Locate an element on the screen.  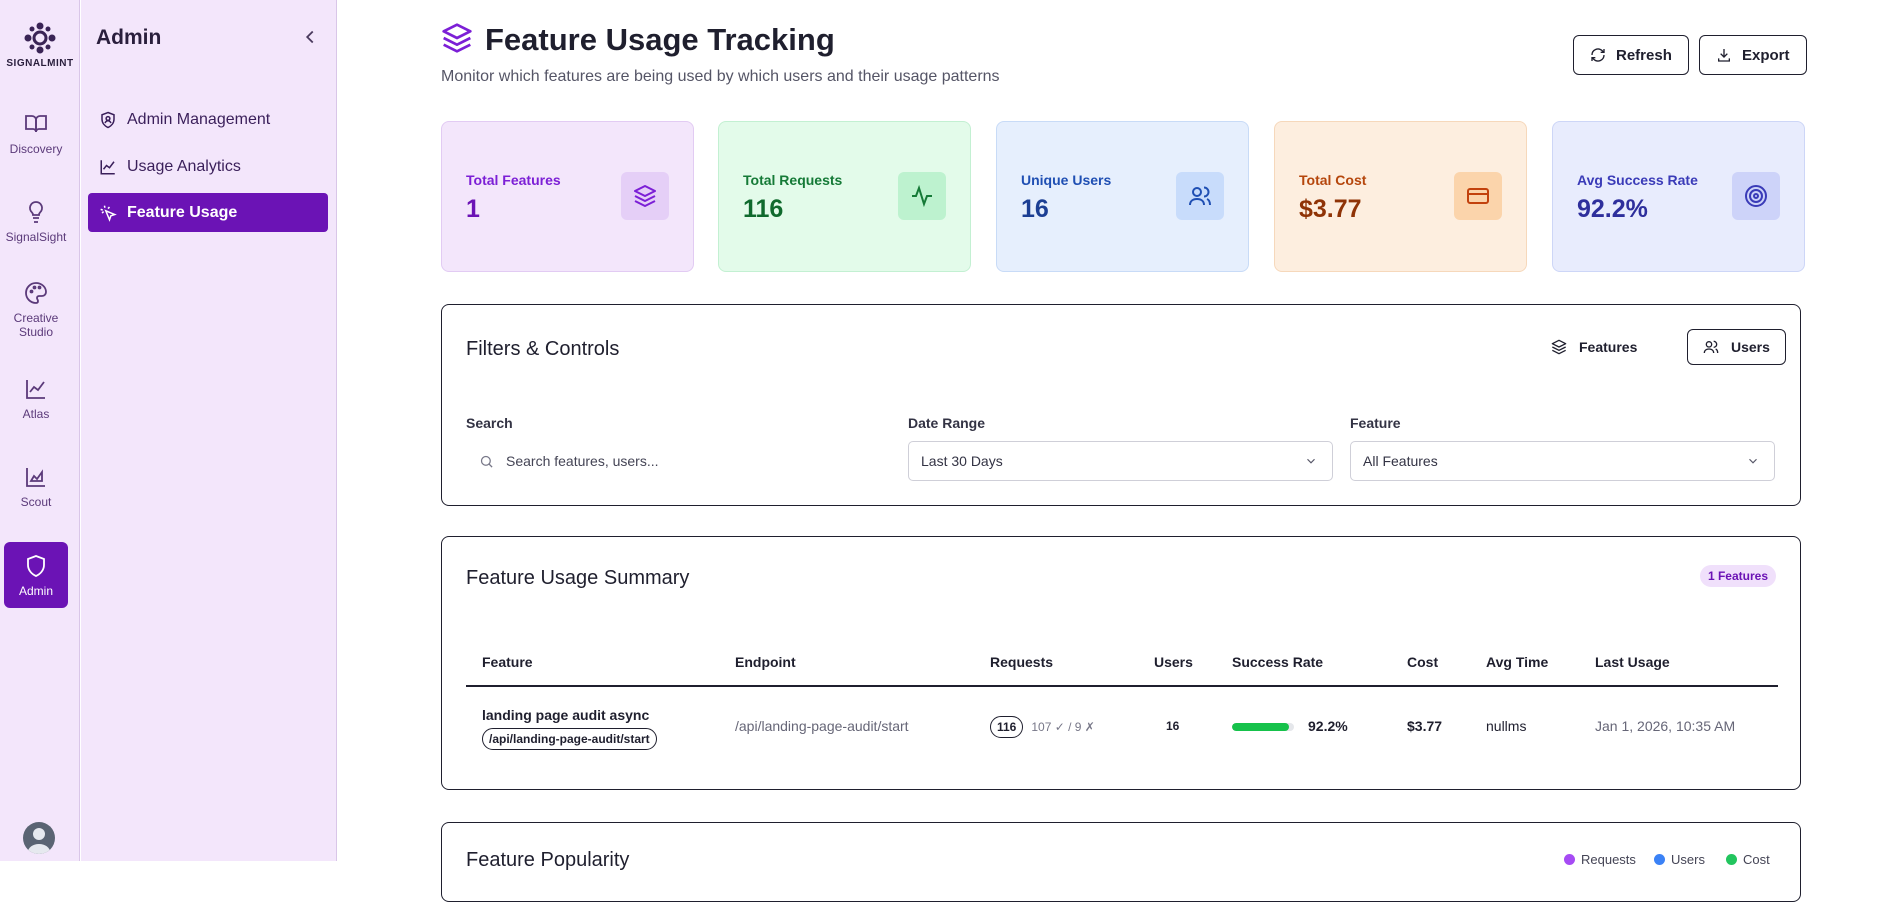
credit-card-icon is located at coordinates (1478, 196).